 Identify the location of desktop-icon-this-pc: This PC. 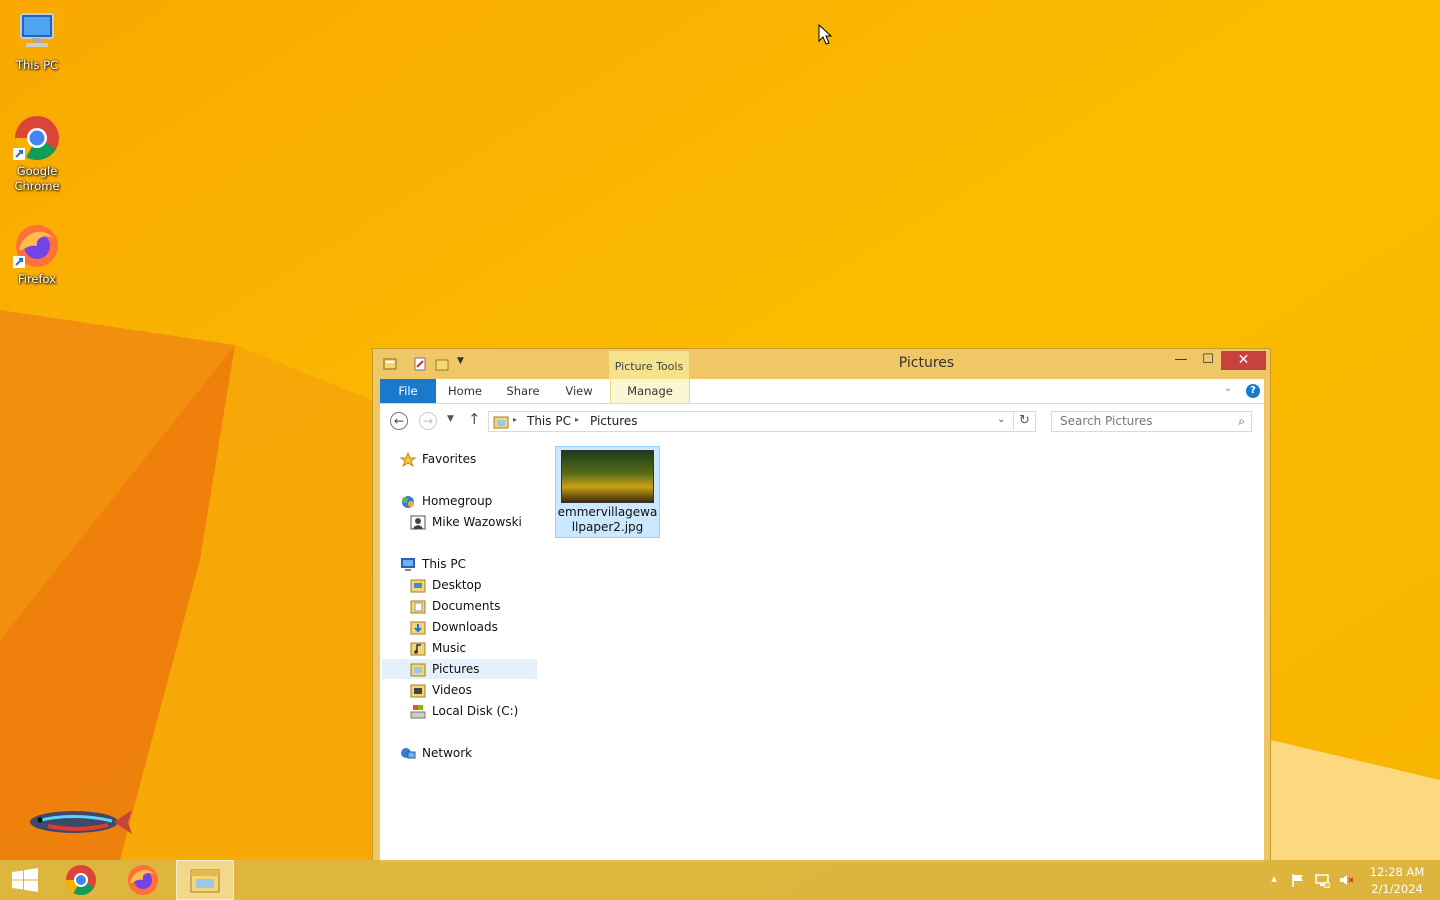
(37, 40).